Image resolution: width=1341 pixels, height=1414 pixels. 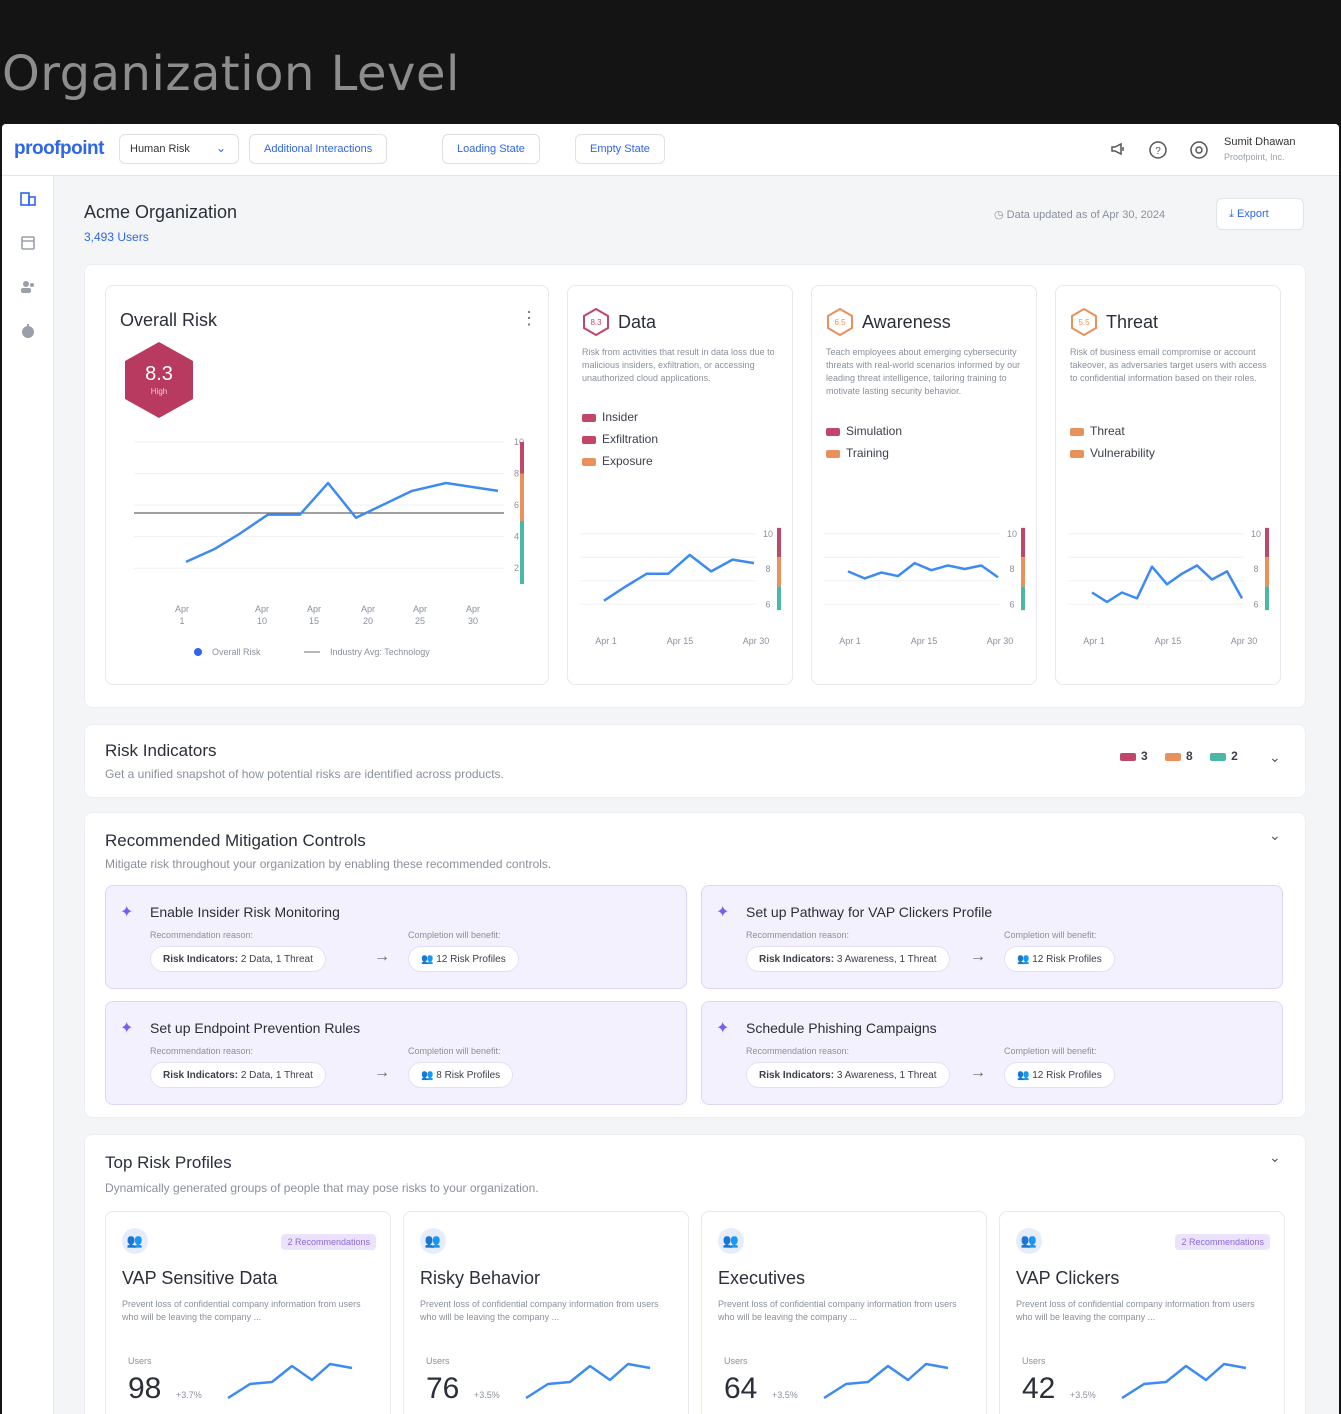 What do you see at coordinates (380, 652) in the screenshot?
I see `industry-average-legend-label: Industry Avg: Technology` at bounding box center [380, 652].